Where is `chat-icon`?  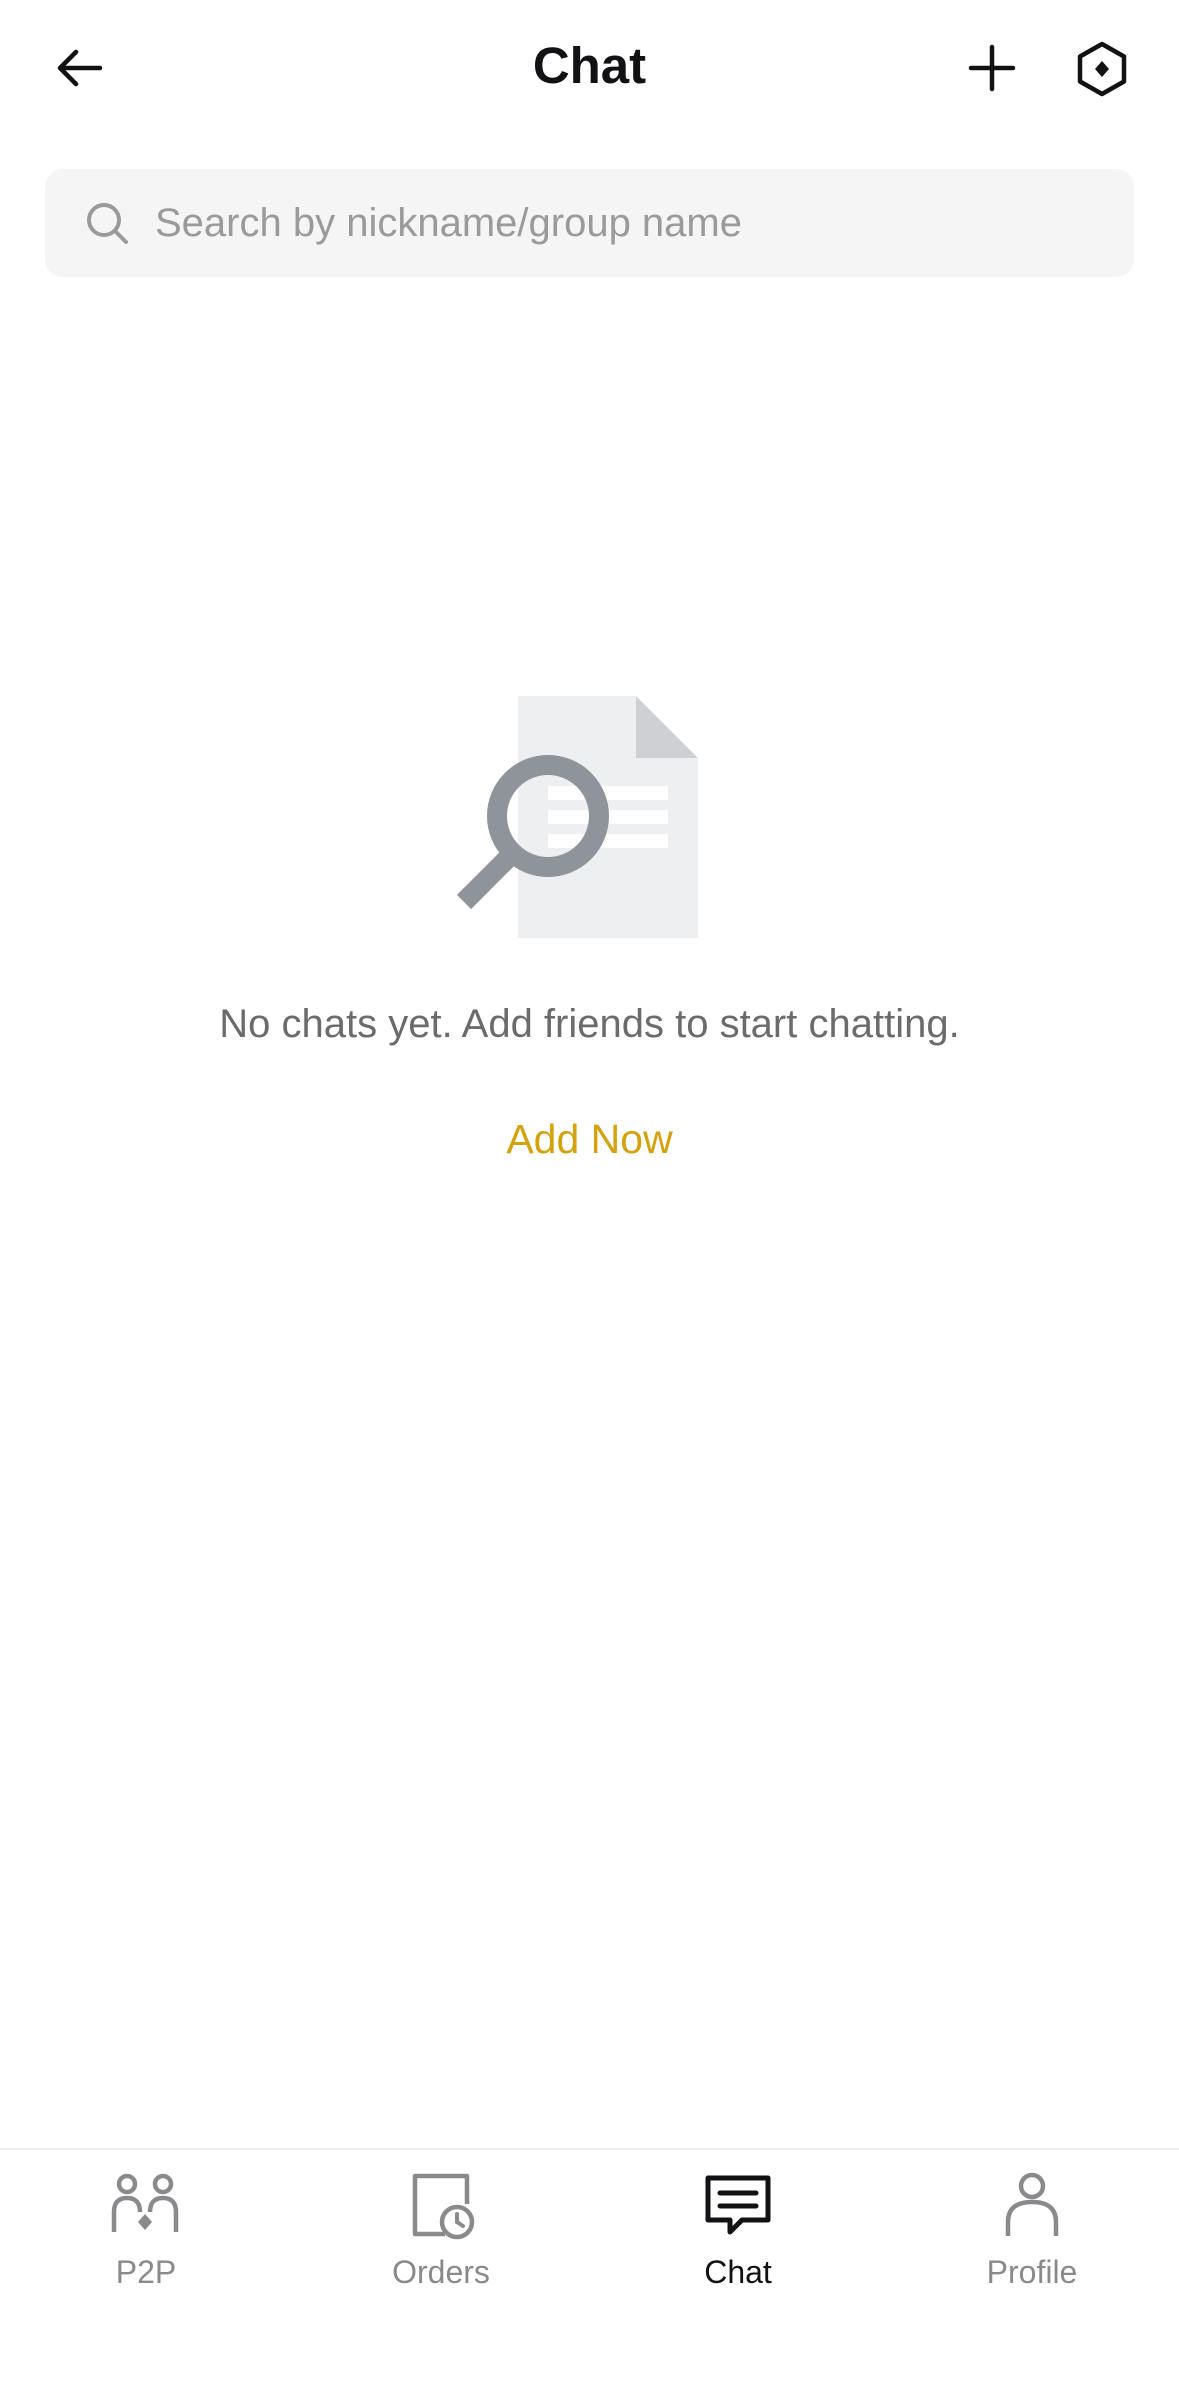
chat-icon is located at coordinates (738, 2205).